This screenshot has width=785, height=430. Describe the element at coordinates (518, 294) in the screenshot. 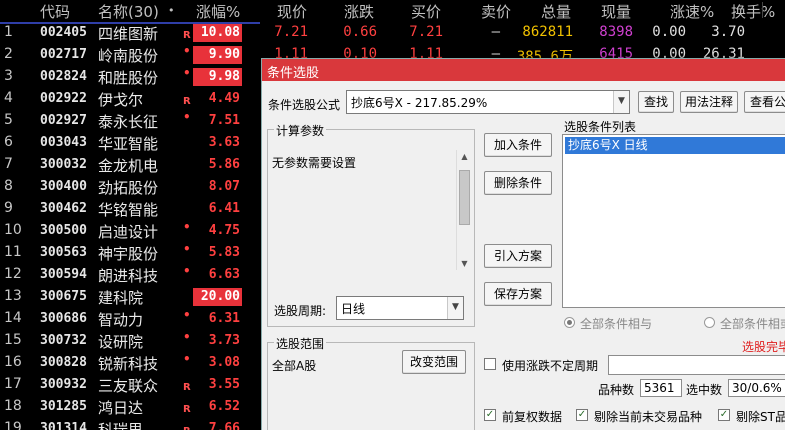

I see `save-scheme-button: 保存方案` at that location.